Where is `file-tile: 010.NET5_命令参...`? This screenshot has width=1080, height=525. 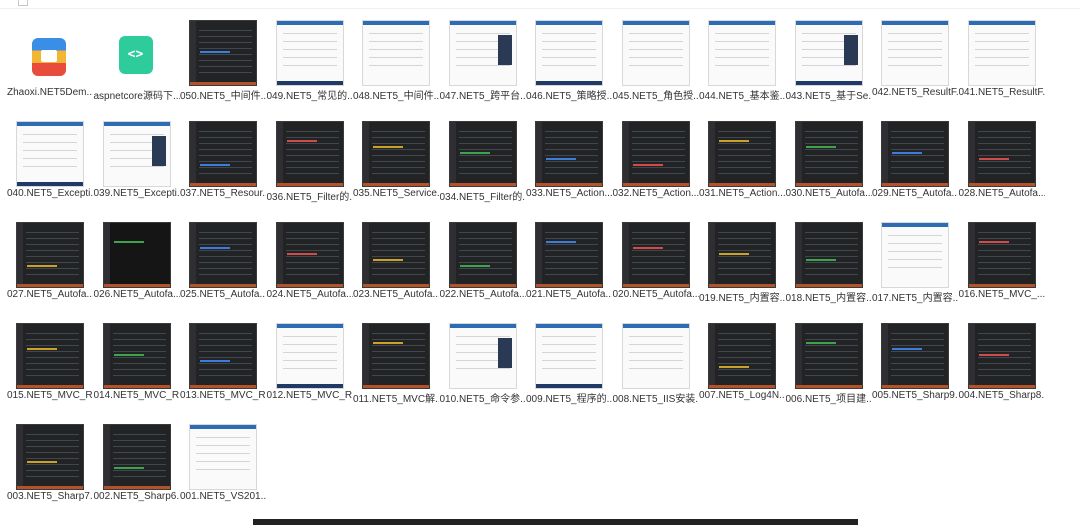
file-tile: 010.NET5_命令参... is located at coordinates (483, 363).